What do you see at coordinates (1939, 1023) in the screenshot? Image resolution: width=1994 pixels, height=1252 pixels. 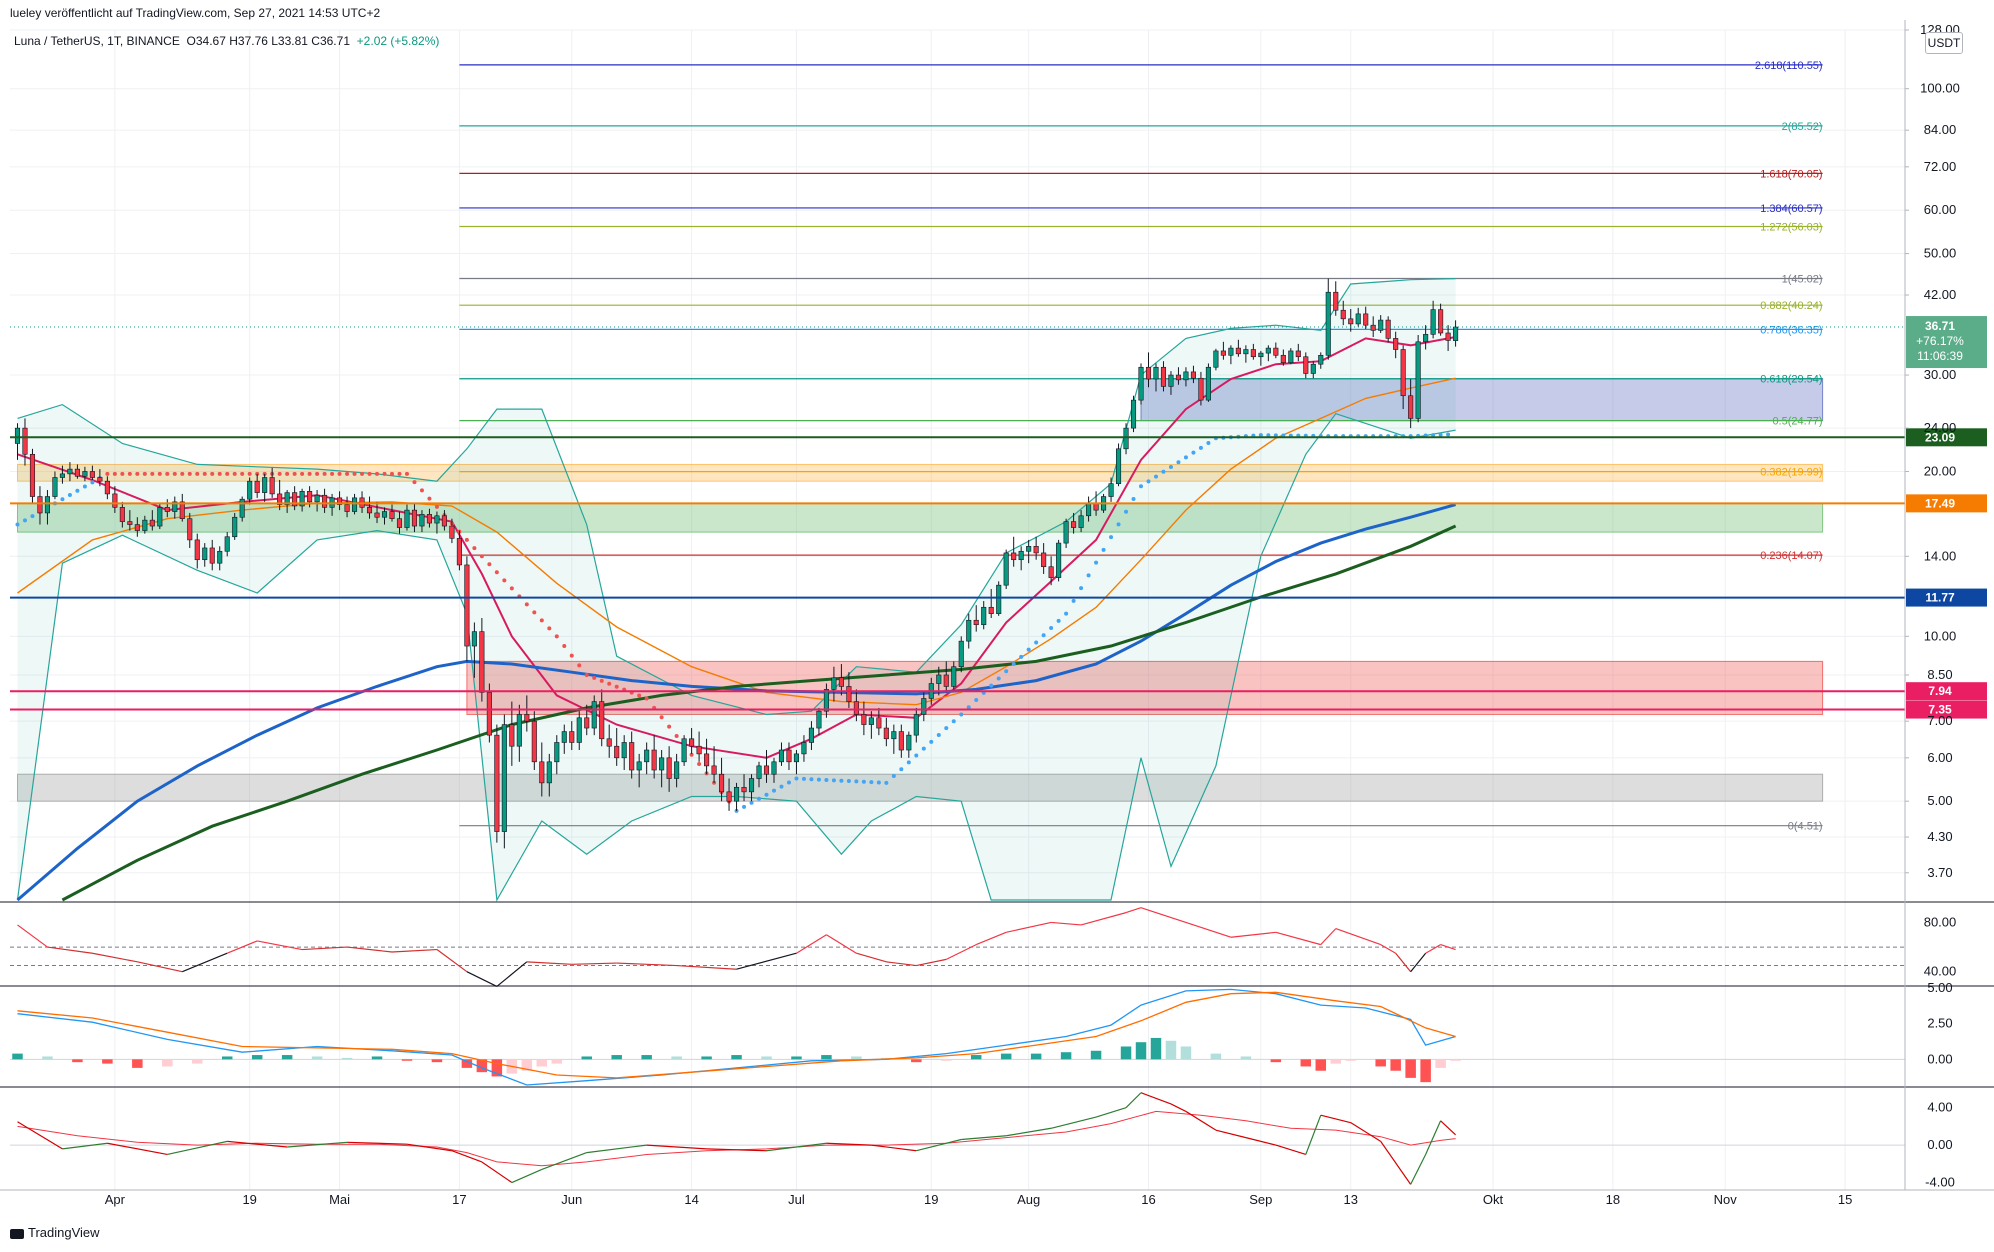 I see `macd-tick-label: 2.50` at bounding box center [1939, 1023].